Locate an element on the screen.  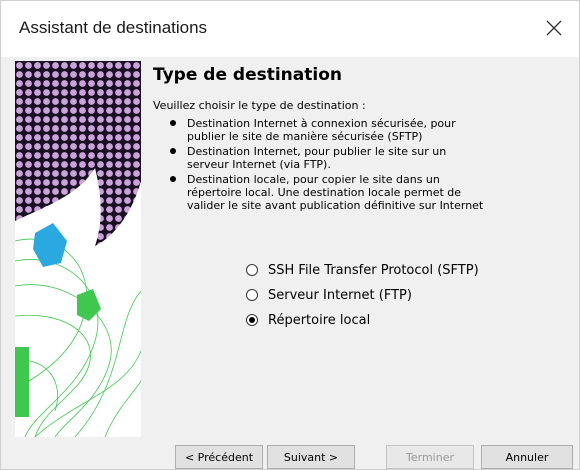
radio-button-local is located at coordinates (252, 320).